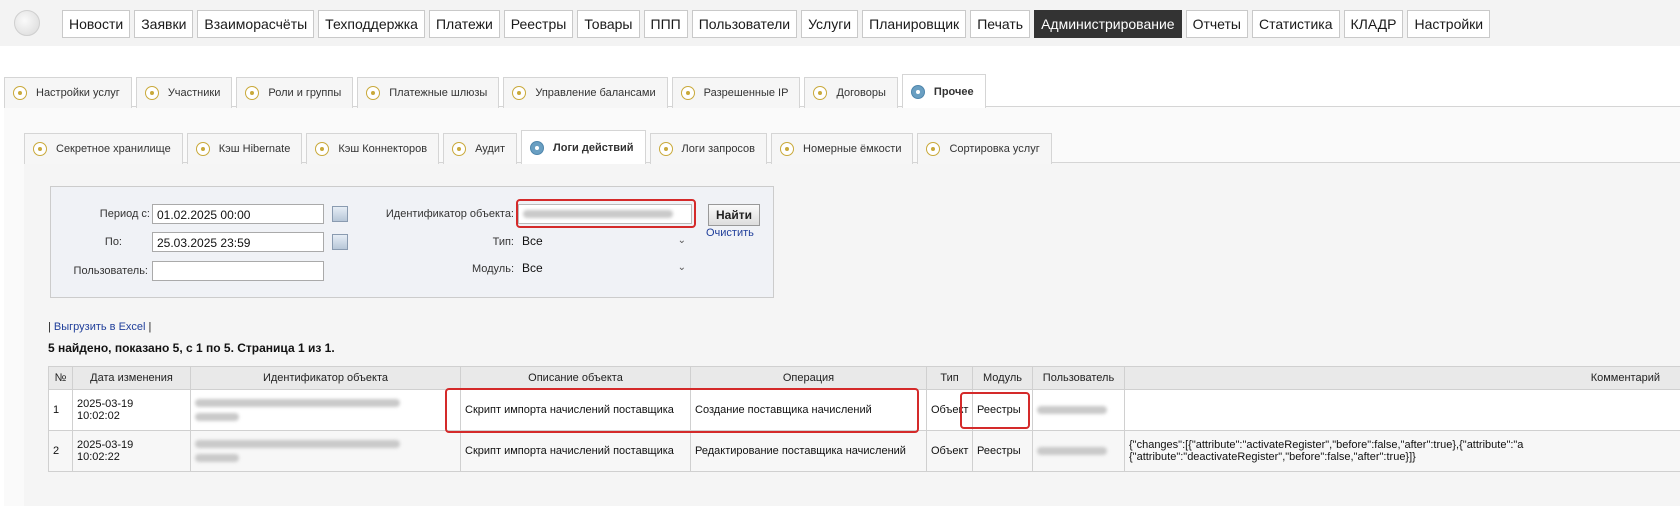 This screenshot has height=506, width=1680. Describe the element at coordinates (326, 378) in the screenshot. I see `col-object-id: Идентификатор объекта` at that location.